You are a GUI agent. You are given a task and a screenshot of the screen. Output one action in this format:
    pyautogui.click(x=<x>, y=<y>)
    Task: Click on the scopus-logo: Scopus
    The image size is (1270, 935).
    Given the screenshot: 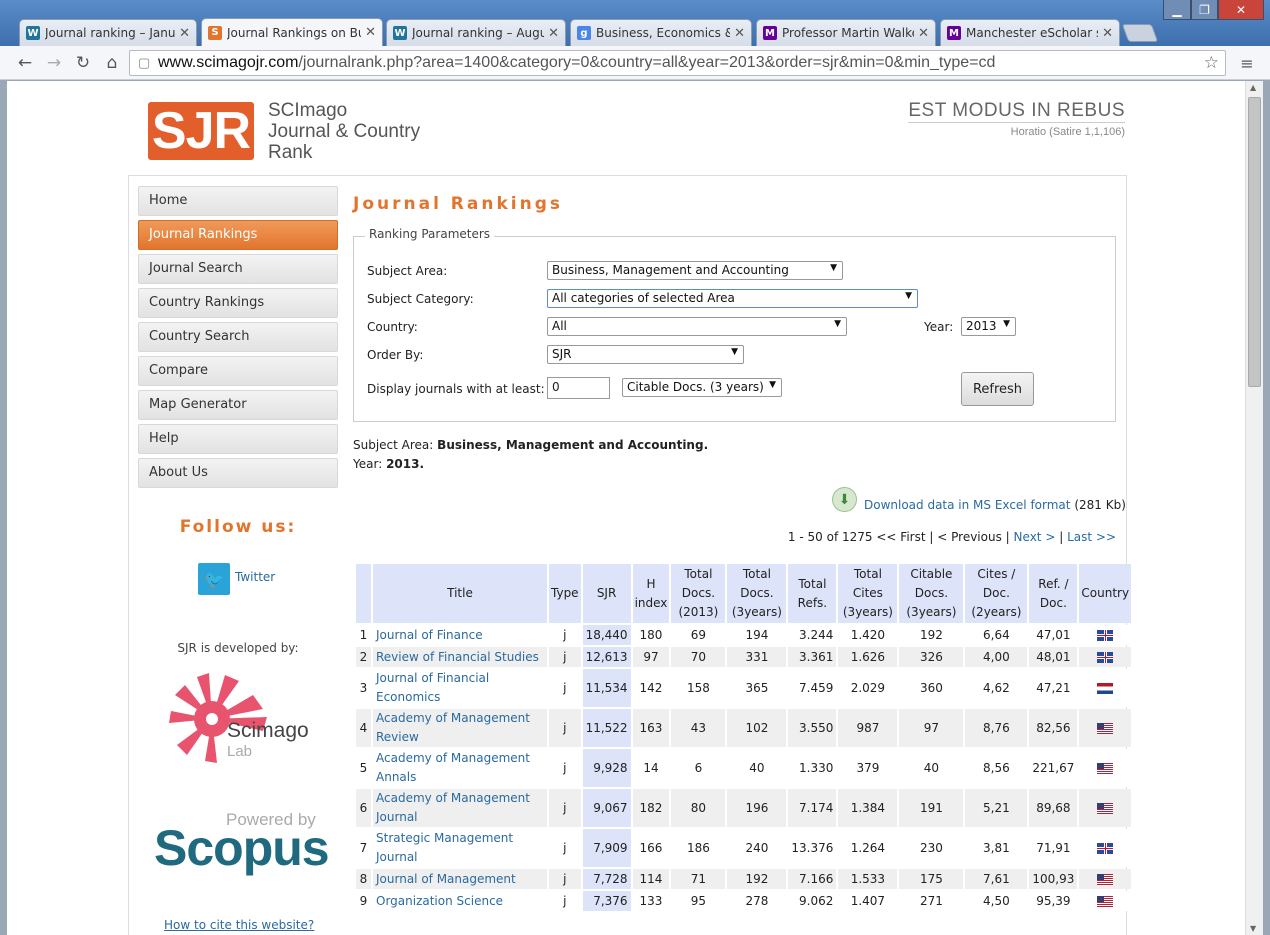 What is the action you would take?
    pyautogui.click(x=242, y=848)
    